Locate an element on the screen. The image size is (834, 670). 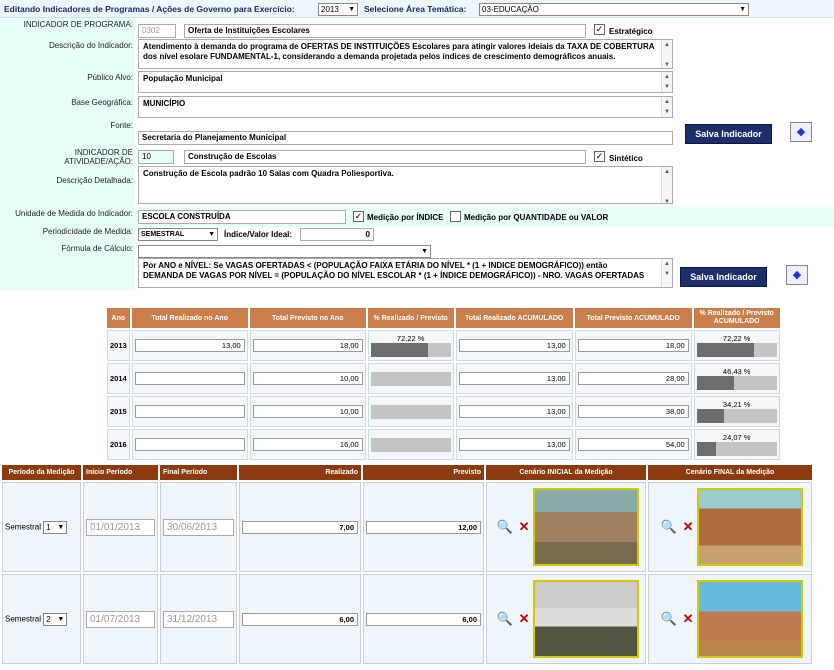
year-cell: 2016 is located at coordinates (118, 444).